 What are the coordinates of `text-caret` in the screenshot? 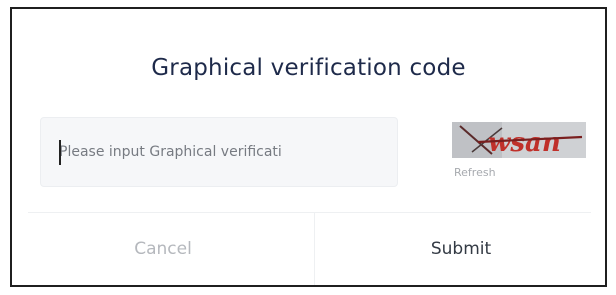 It's located at (60, 152).